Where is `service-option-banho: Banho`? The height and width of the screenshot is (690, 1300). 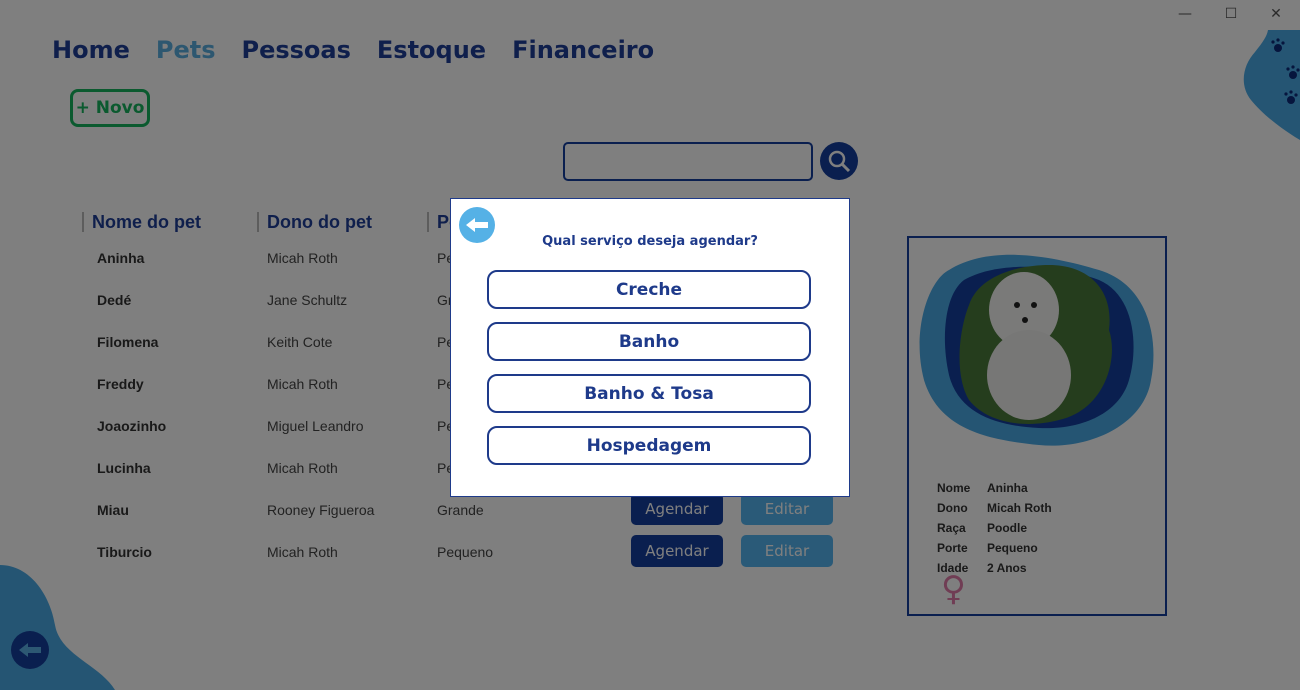
service-option-banho: Banho is located at coordinates (649, 341).